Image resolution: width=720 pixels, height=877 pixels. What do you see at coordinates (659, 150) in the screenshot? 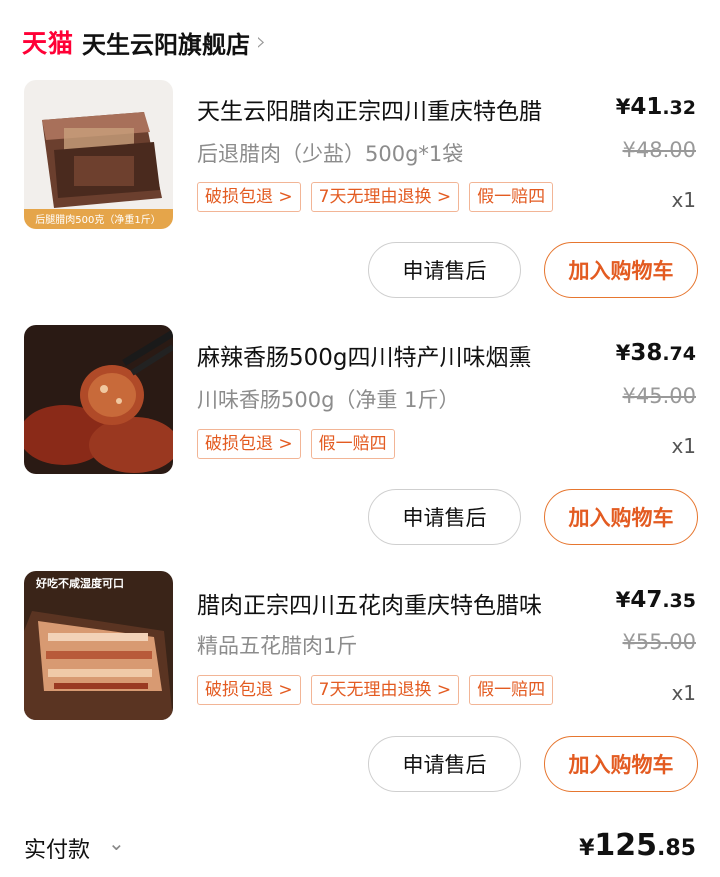
I see `original-price: ¥48.00` at bounding box center [659, 150].